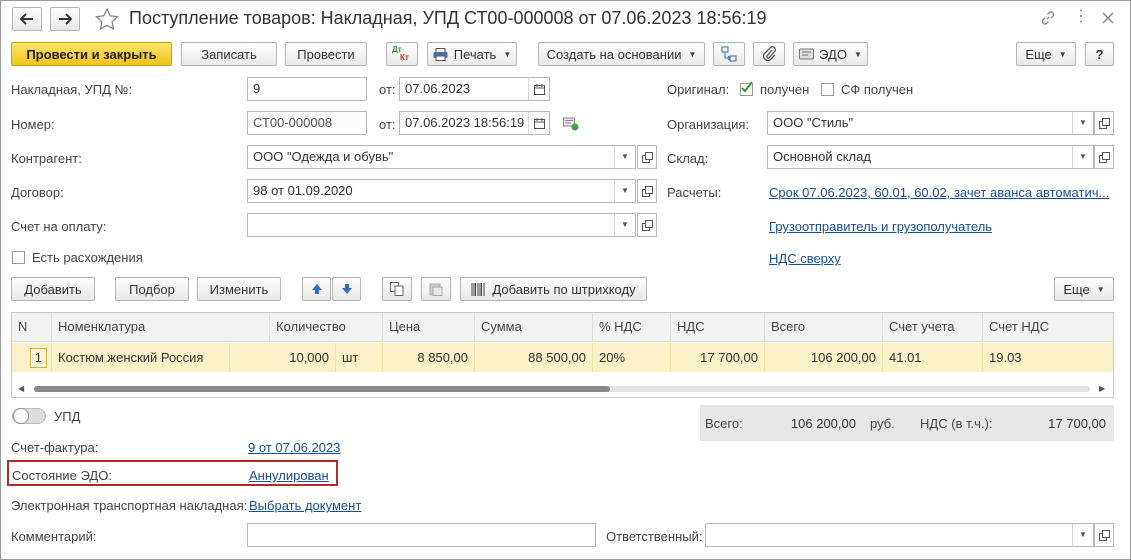 The height and width of the screenshot is (560, 1131). I want to click on total-label: Всего:, so click(724, 423).